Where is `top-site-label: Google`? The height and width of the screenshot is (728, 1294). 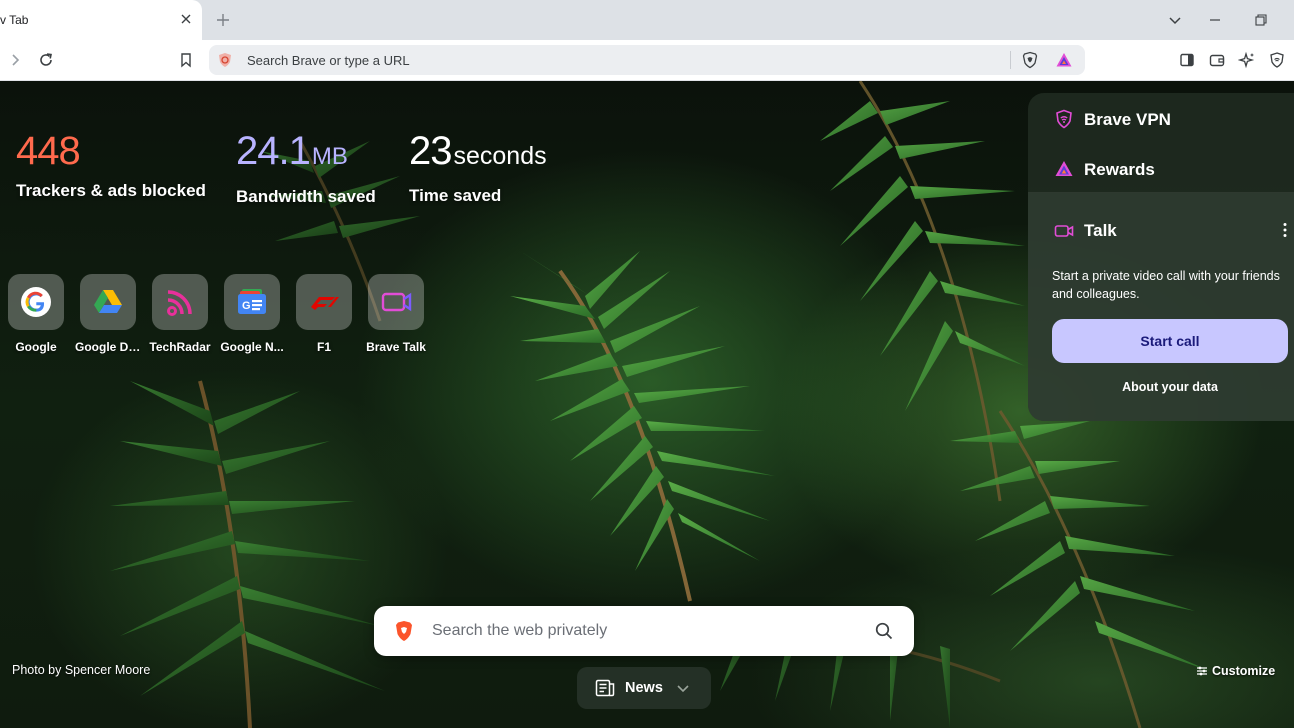 top-site-label: Google is located at coordinates (36, 347).